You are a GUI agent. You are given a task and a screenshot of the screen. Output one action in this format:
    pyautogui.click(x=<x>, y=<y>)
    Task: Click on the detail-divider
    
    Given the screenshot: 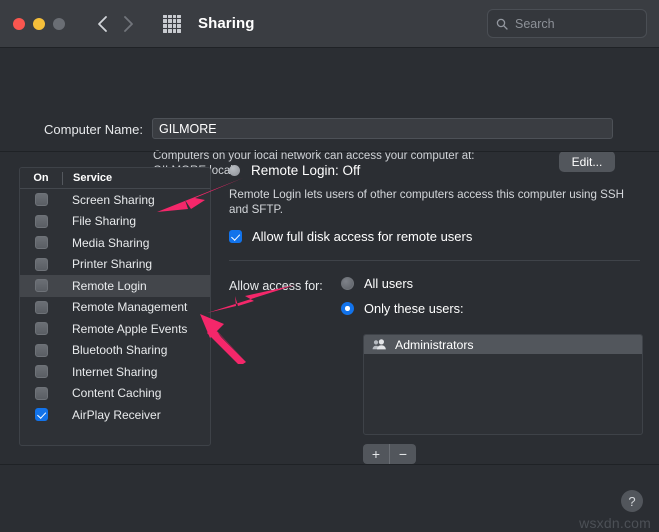 What is the action you would take?
    pyautogui.click(x=434, y=260)
    